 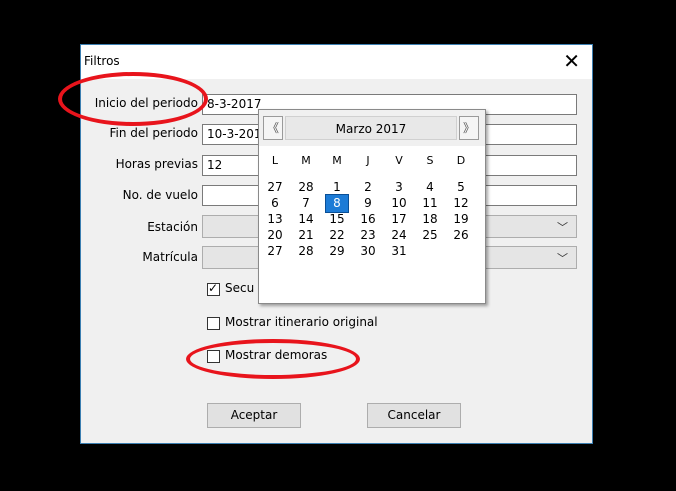 What do you see at coordinates (461, 219) in the screenshot?
I see `calendar-day: 19` at bounding box center [461, 219].